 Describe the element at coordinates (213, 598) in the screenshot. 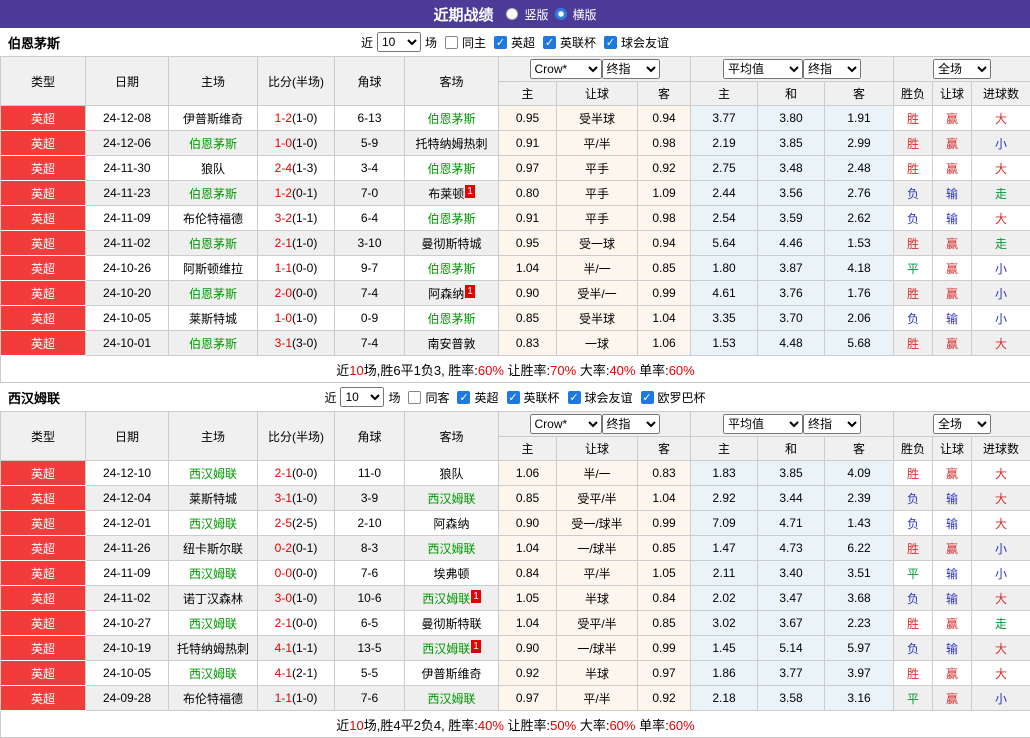

I see `home-team-cell: 诺丁汉森林` at that location.